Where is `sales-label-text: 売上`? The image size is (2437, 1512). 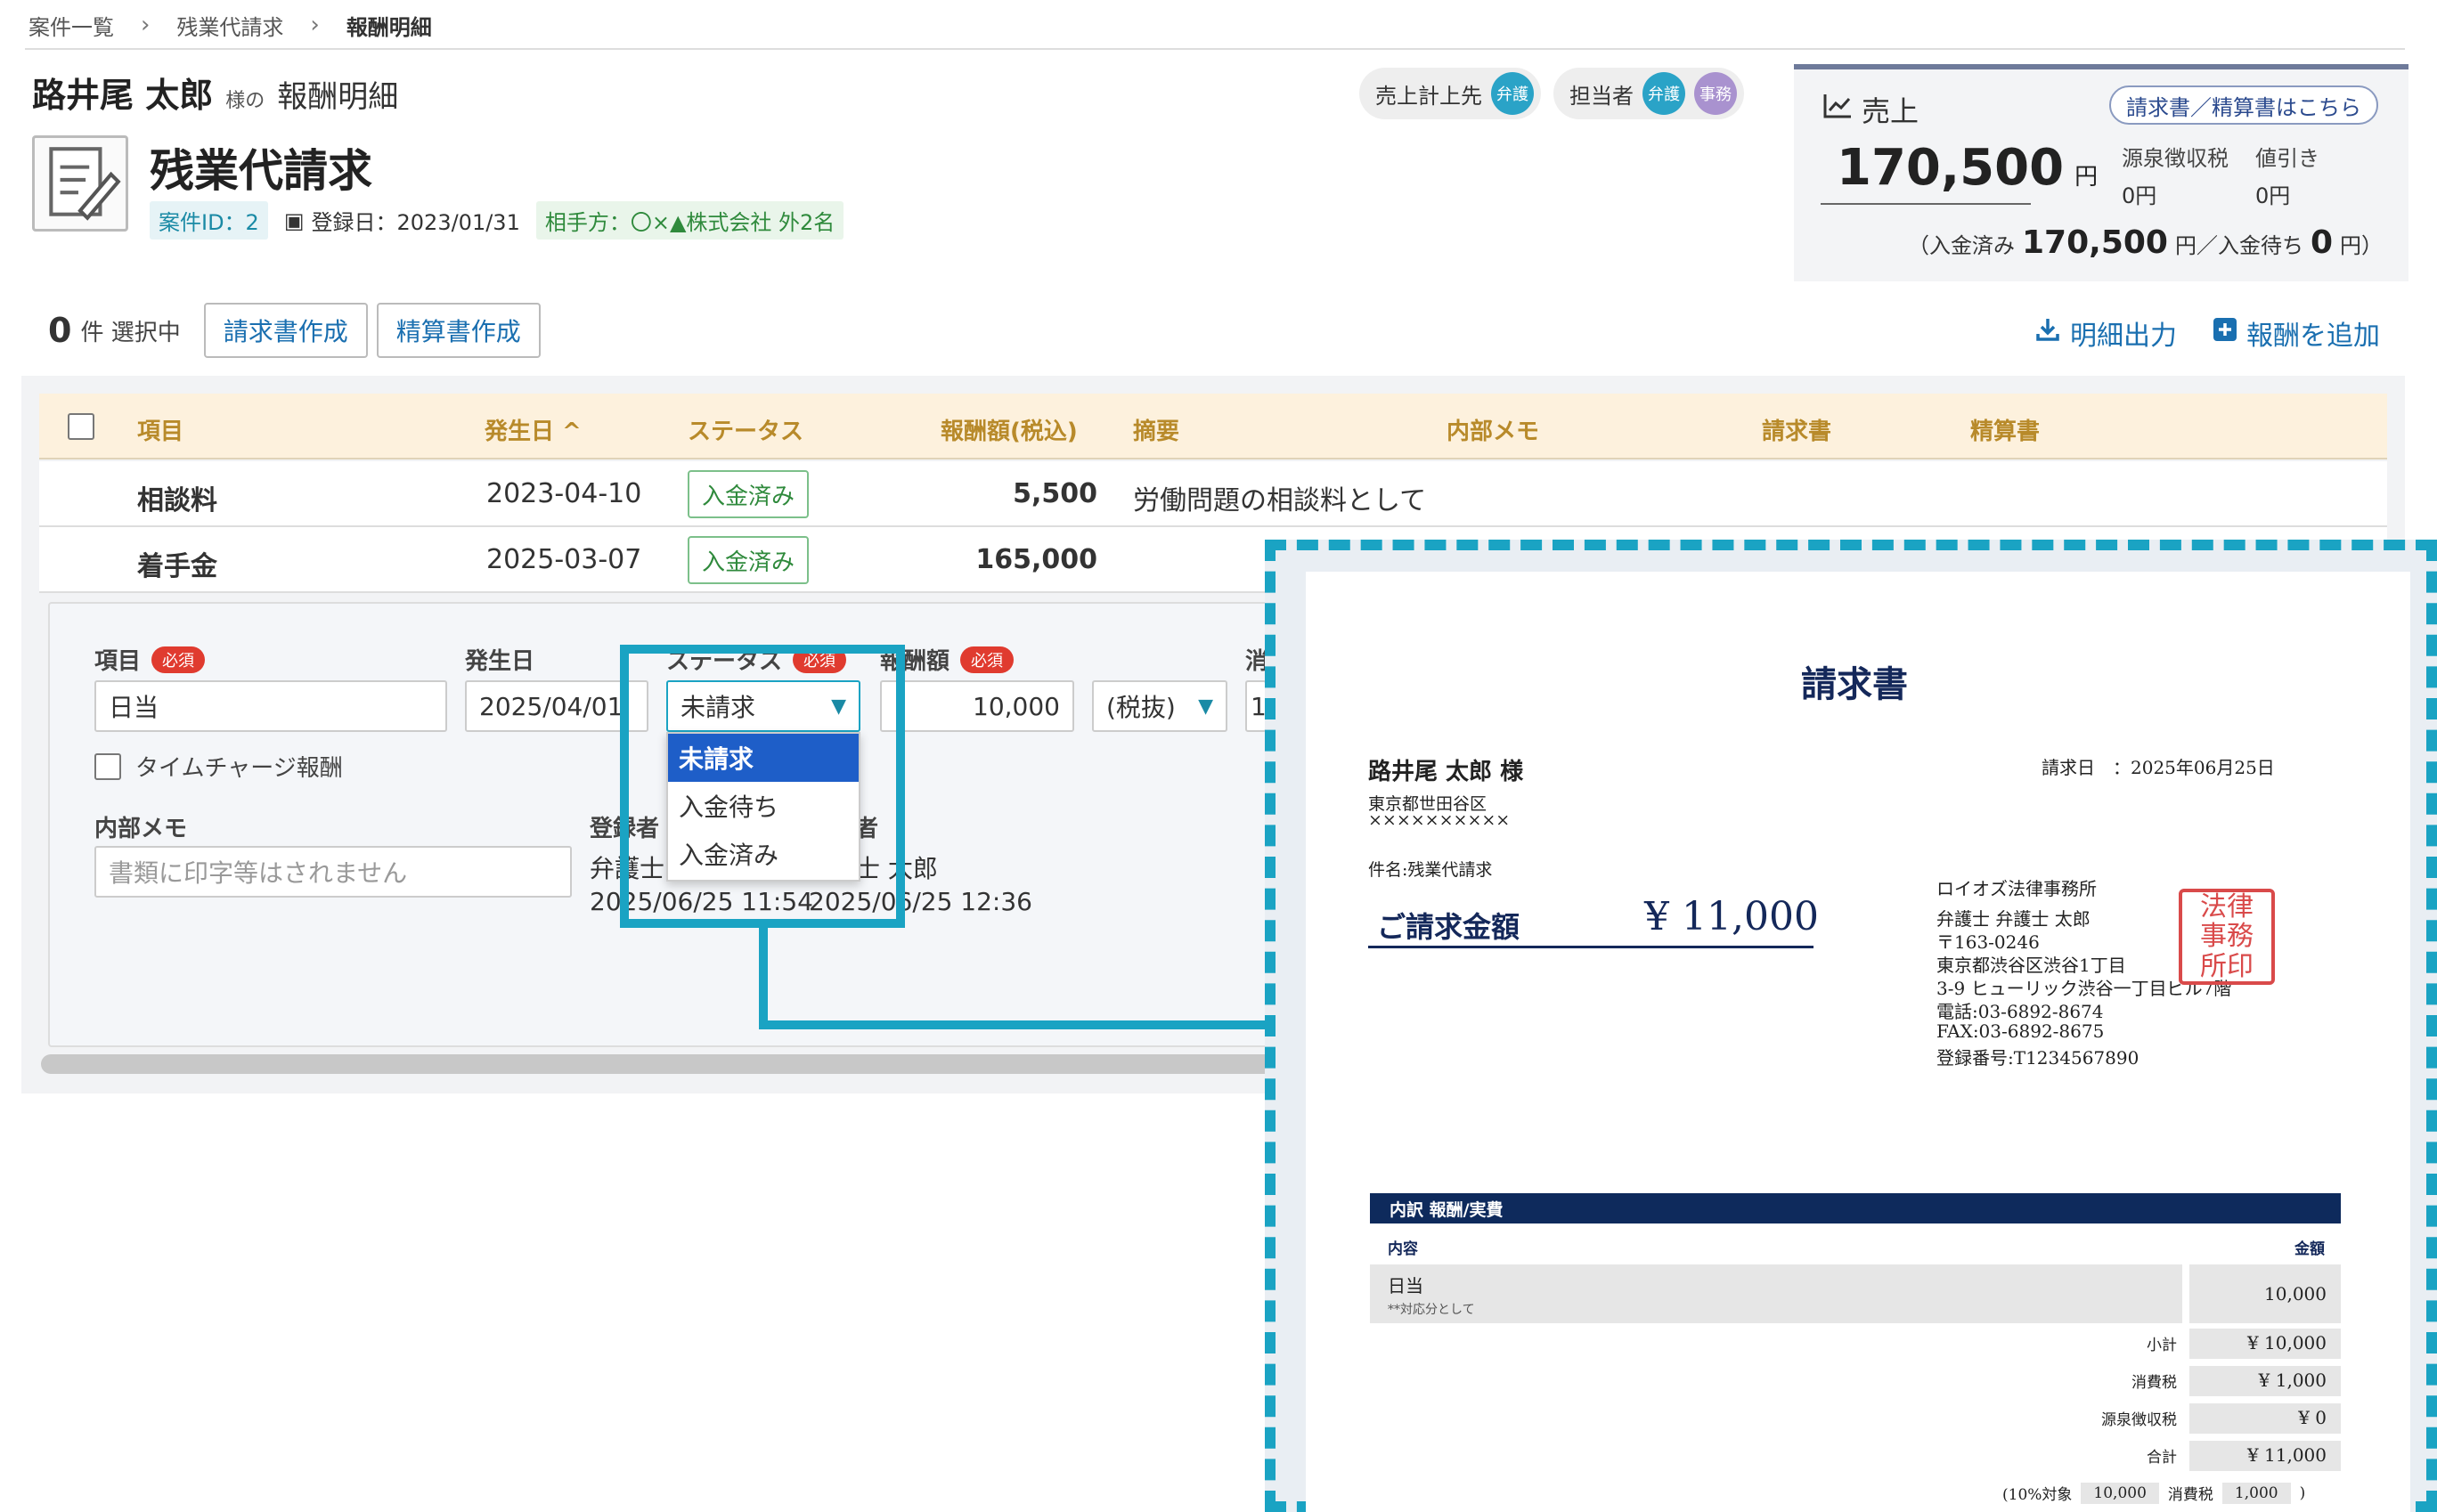 sales-label-text: 売上 is located at coordinates (1890, 111).